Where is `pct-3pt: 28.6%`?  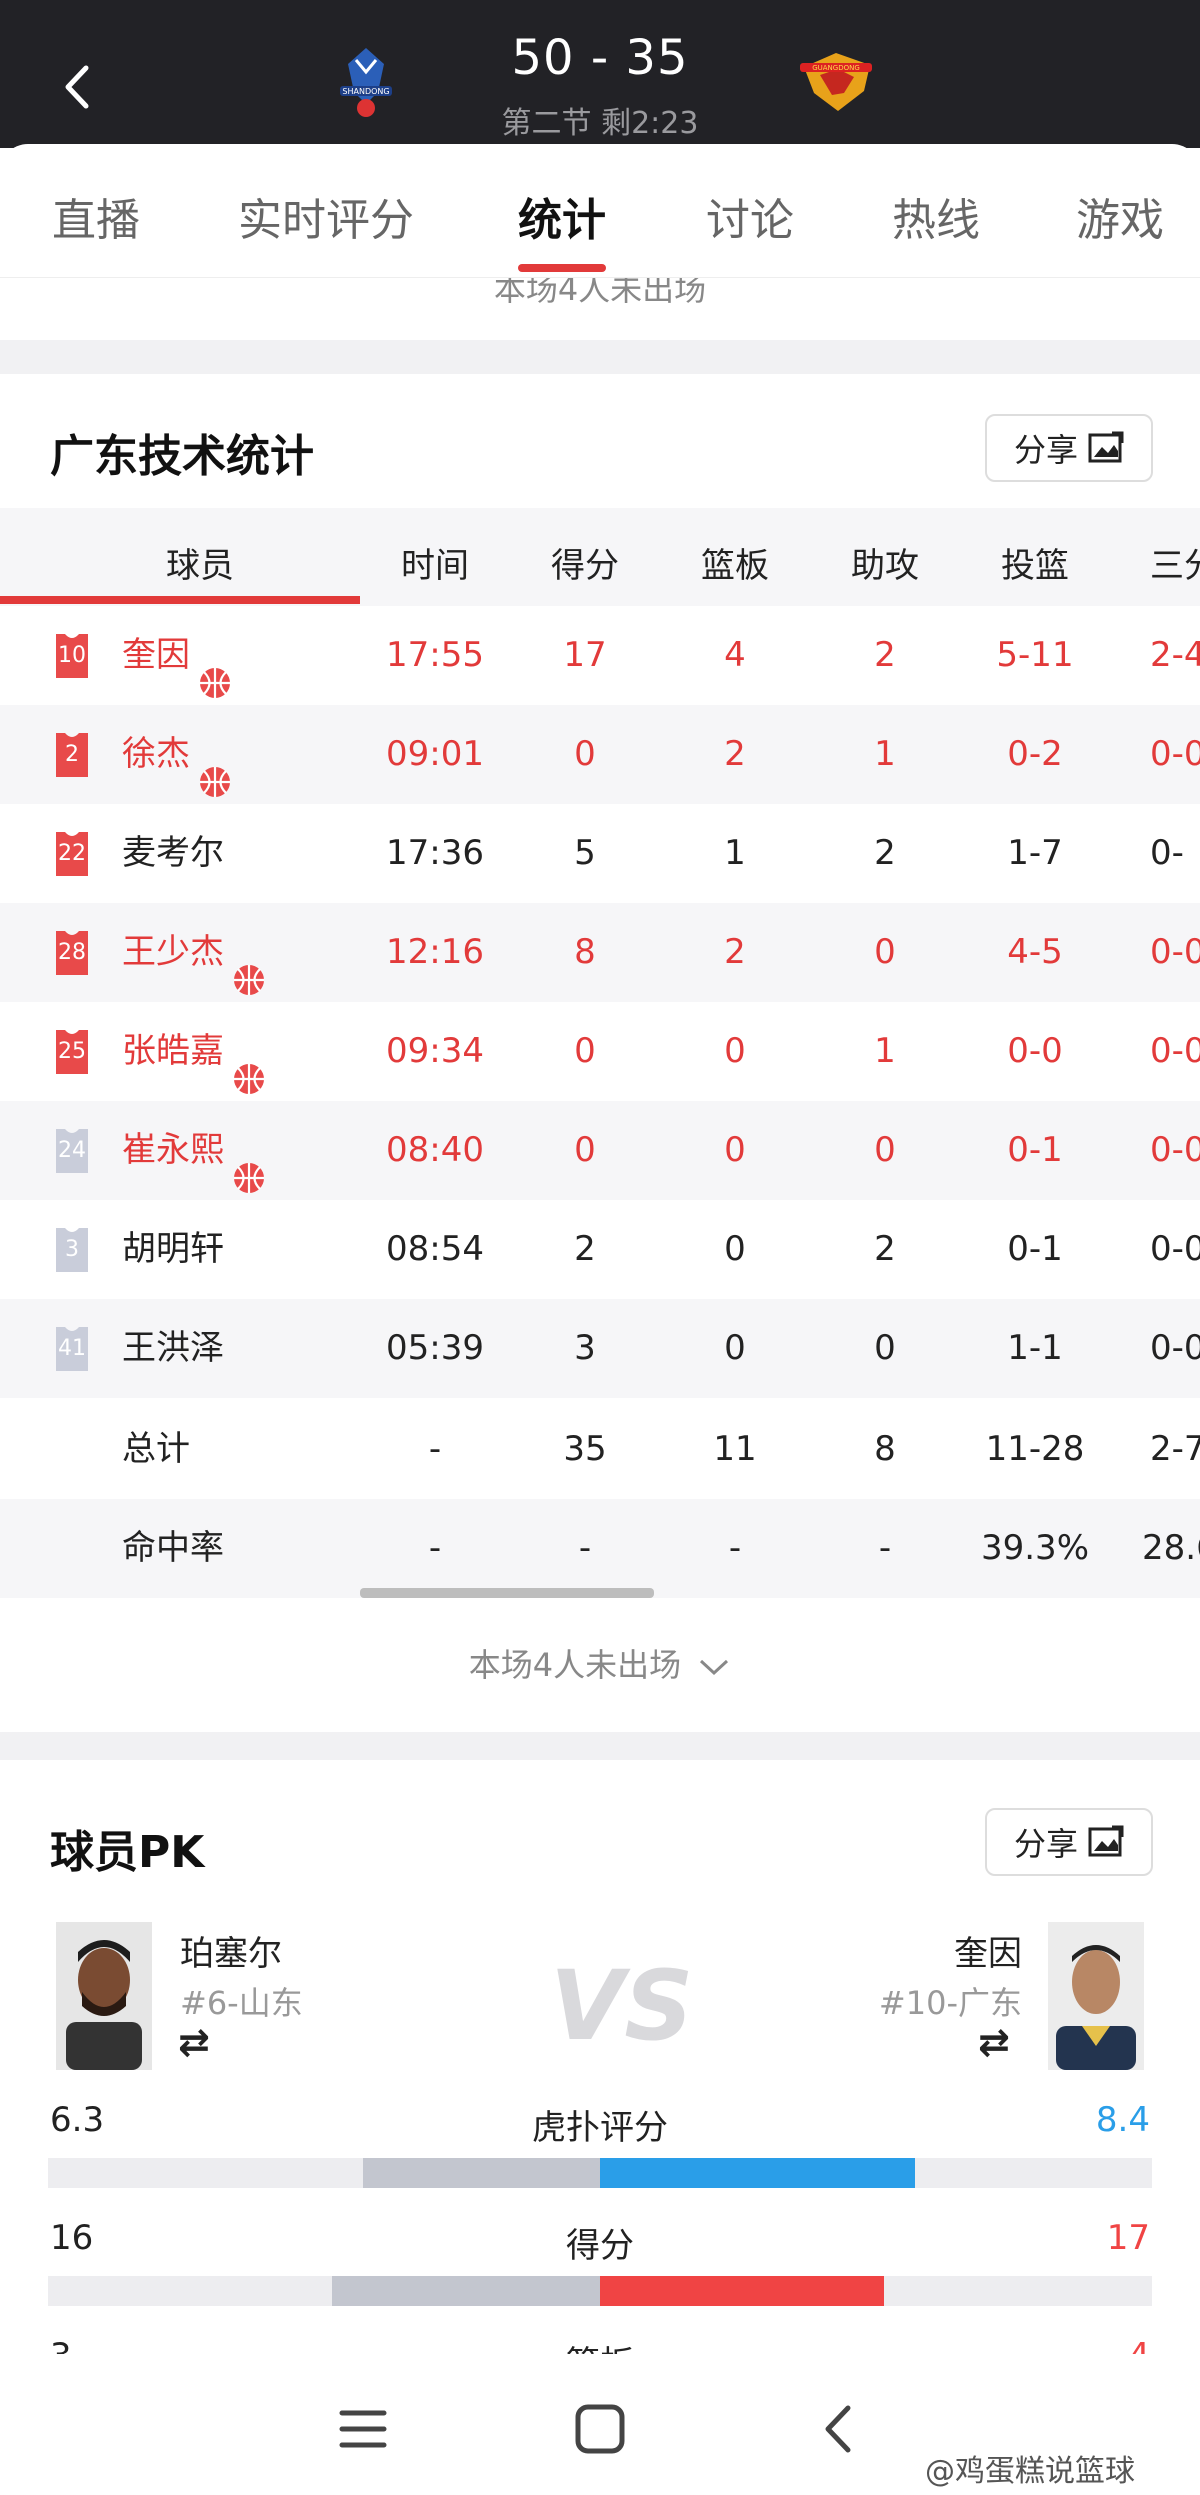
pct-3pt: 28.6% is located at coordinates (1171, 1548).